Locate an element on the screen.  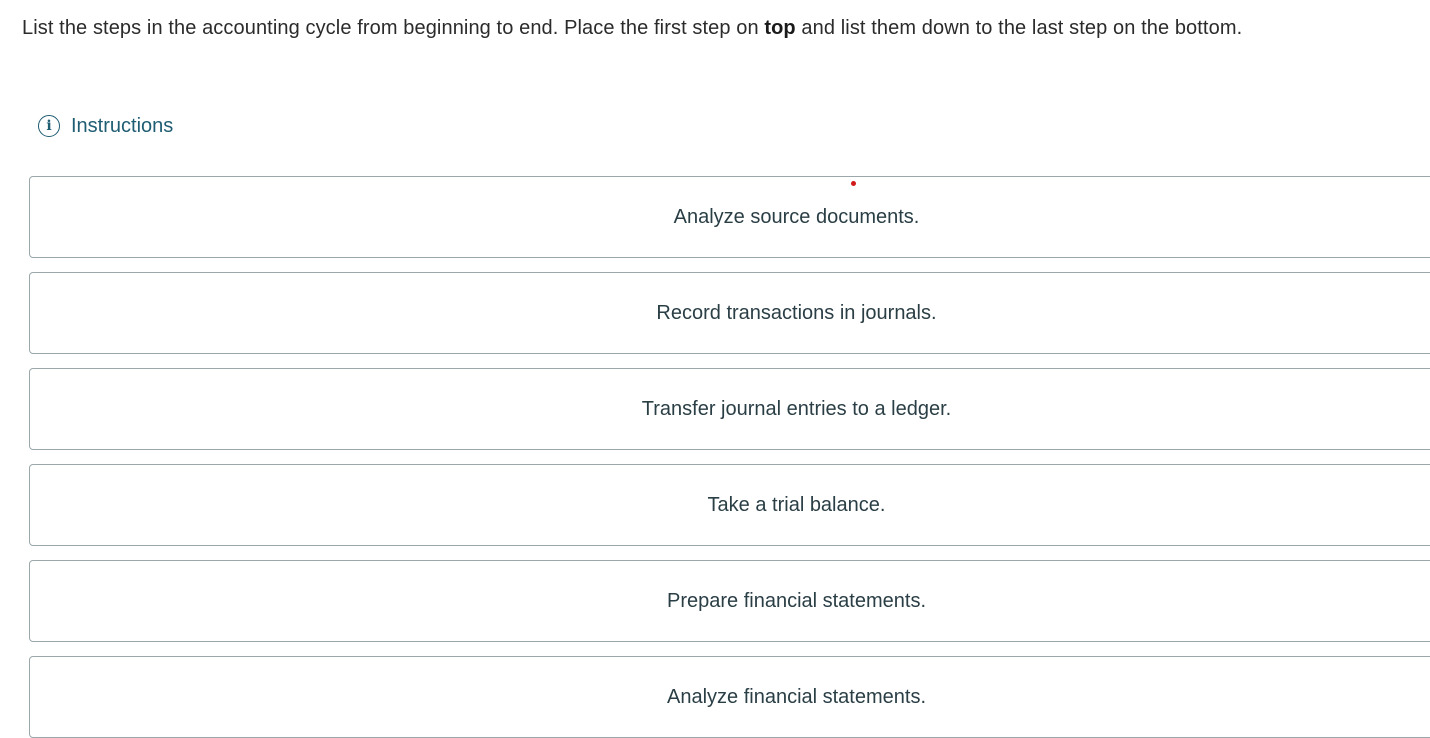
step-label: Analyze financial statements. is located at coordinates (796, 697).